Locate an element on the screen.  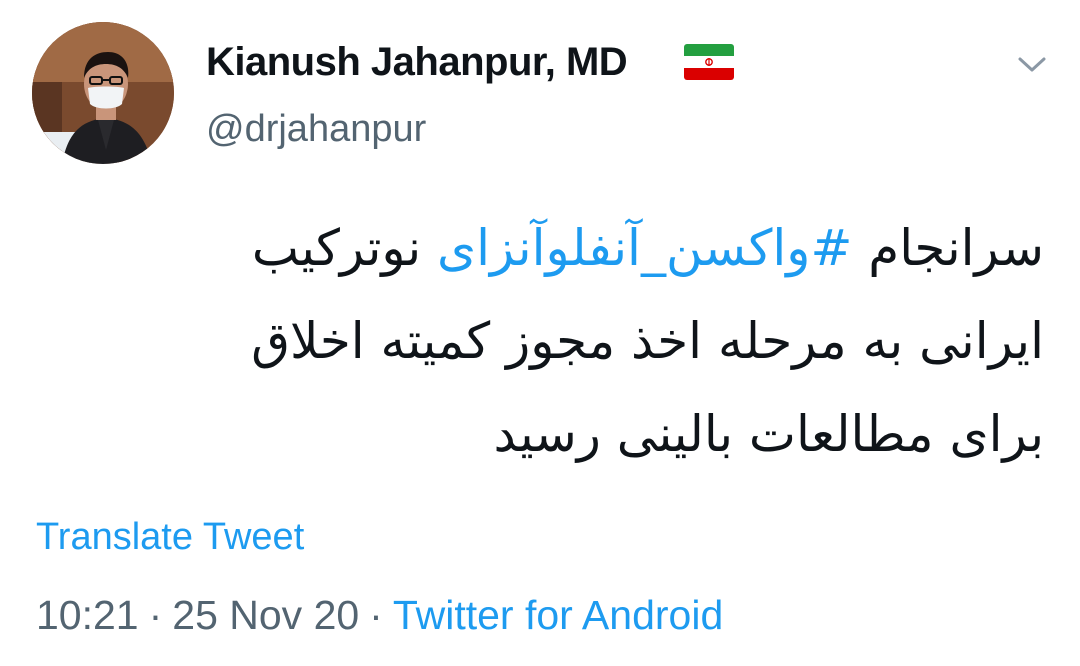
tweet-source-link: Twitter for Android is located at coordinates (558, 615).